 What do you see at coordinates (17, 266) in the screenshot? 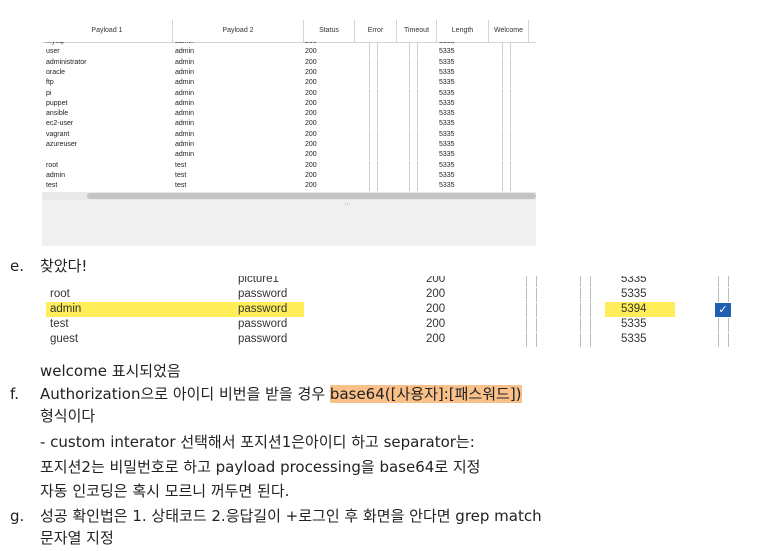
I see `list-marker-e: e.` at bounding box center [17, 266].